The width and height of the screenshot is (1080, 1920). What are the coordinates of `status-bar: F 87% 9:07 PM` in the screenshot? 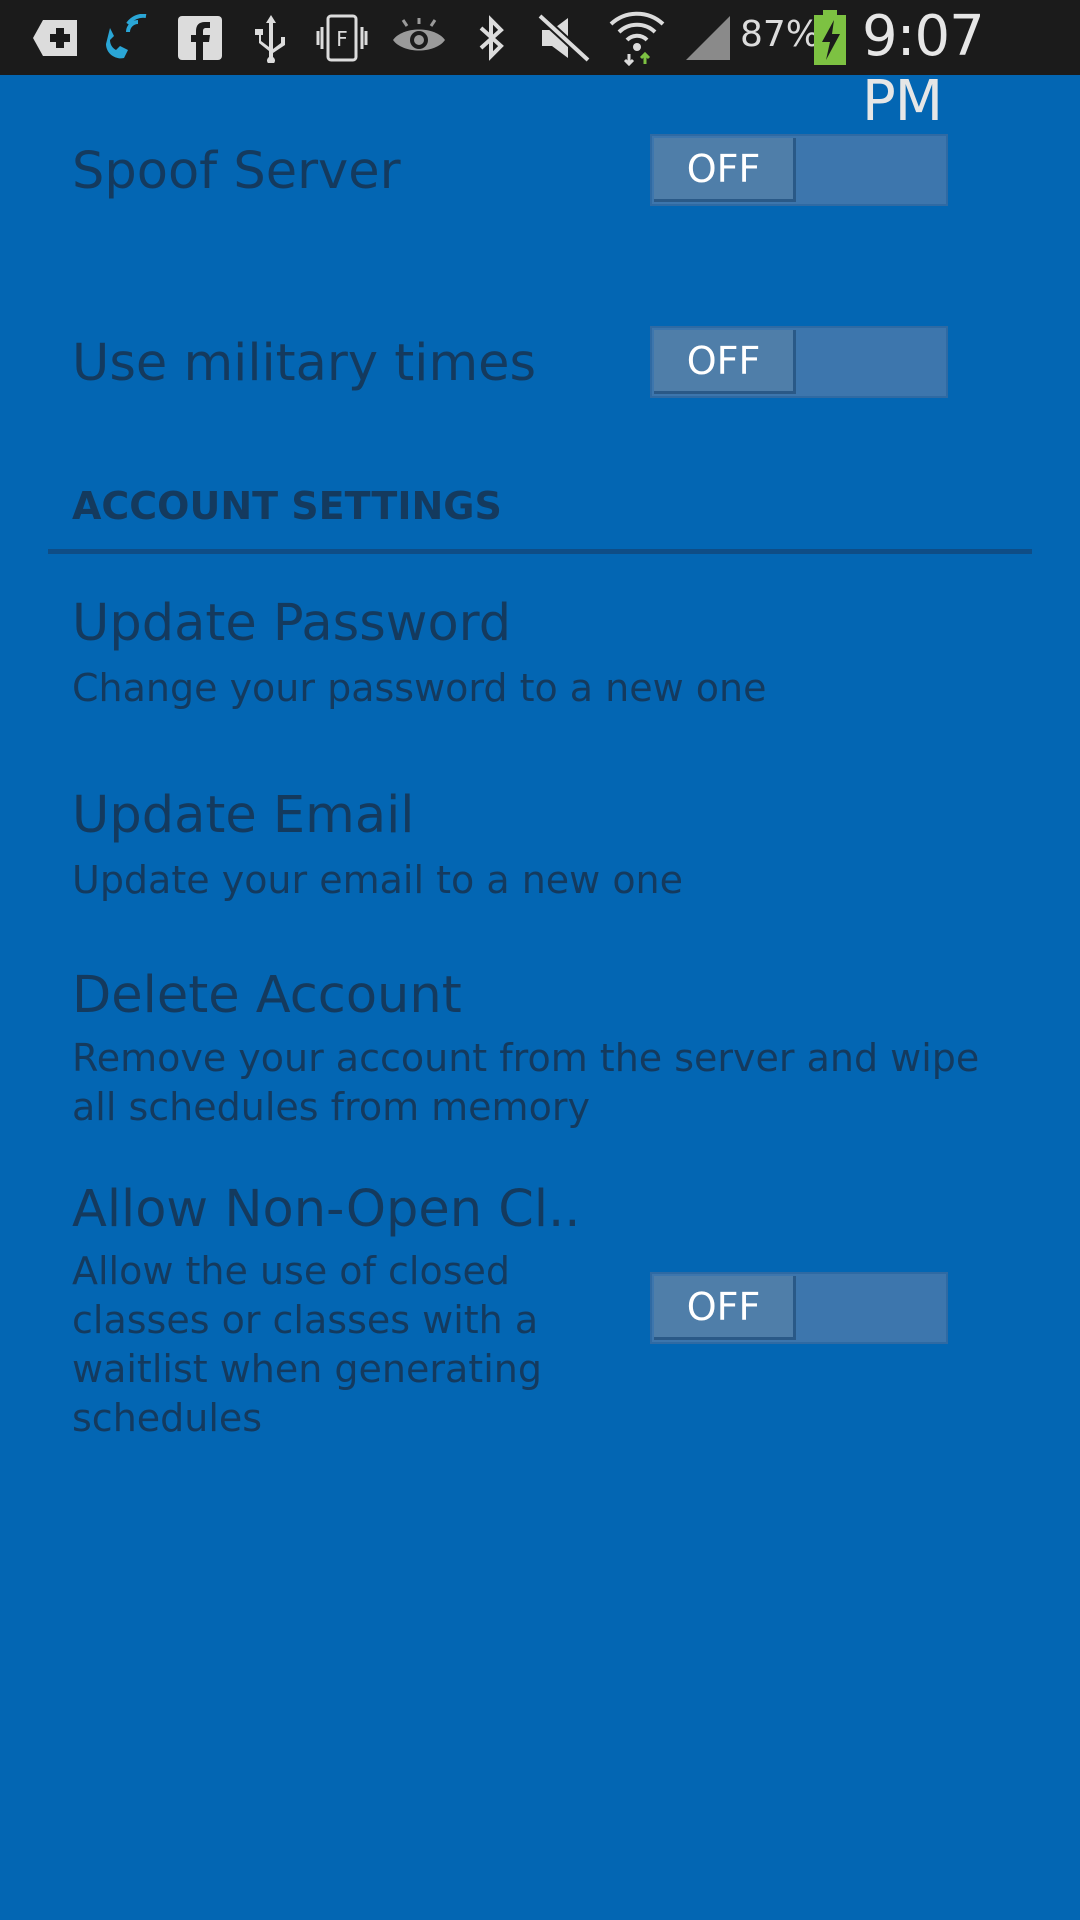 It's located at (540, 67).